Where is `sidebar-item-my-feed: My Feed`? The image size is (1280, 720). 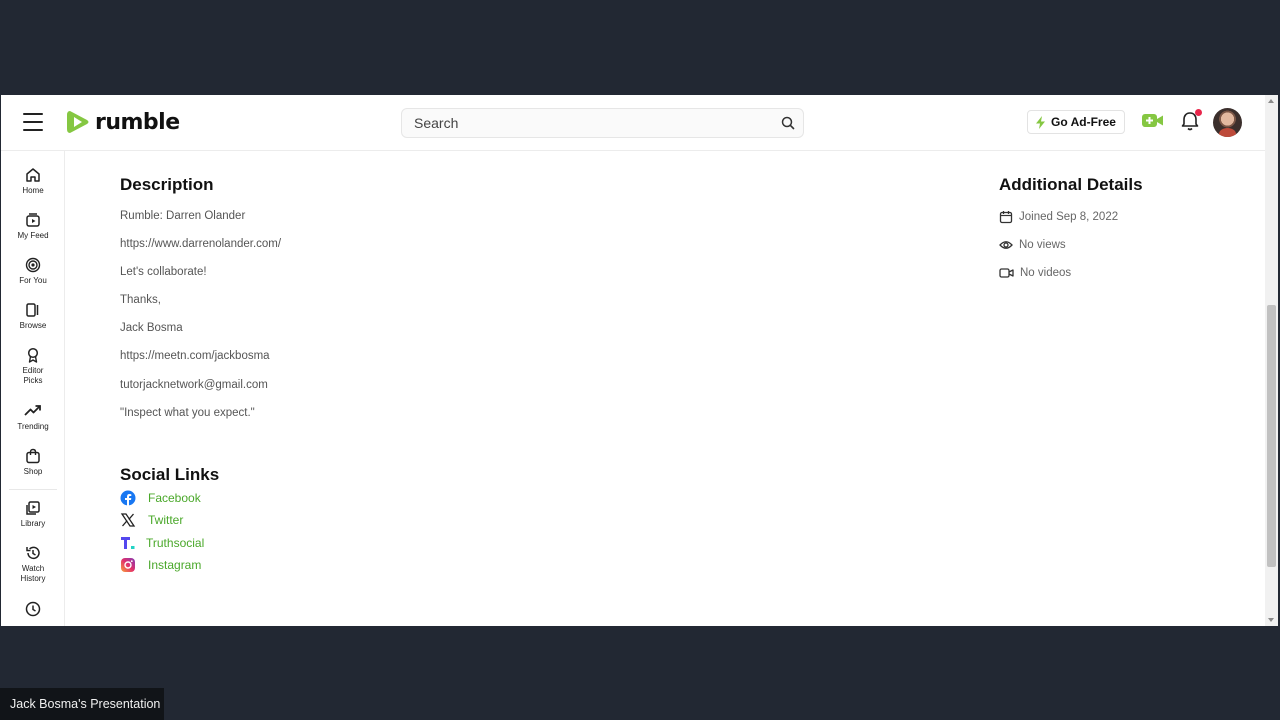
sidebar-item-my-feed: My Feed is located at coordinates (33, 226).